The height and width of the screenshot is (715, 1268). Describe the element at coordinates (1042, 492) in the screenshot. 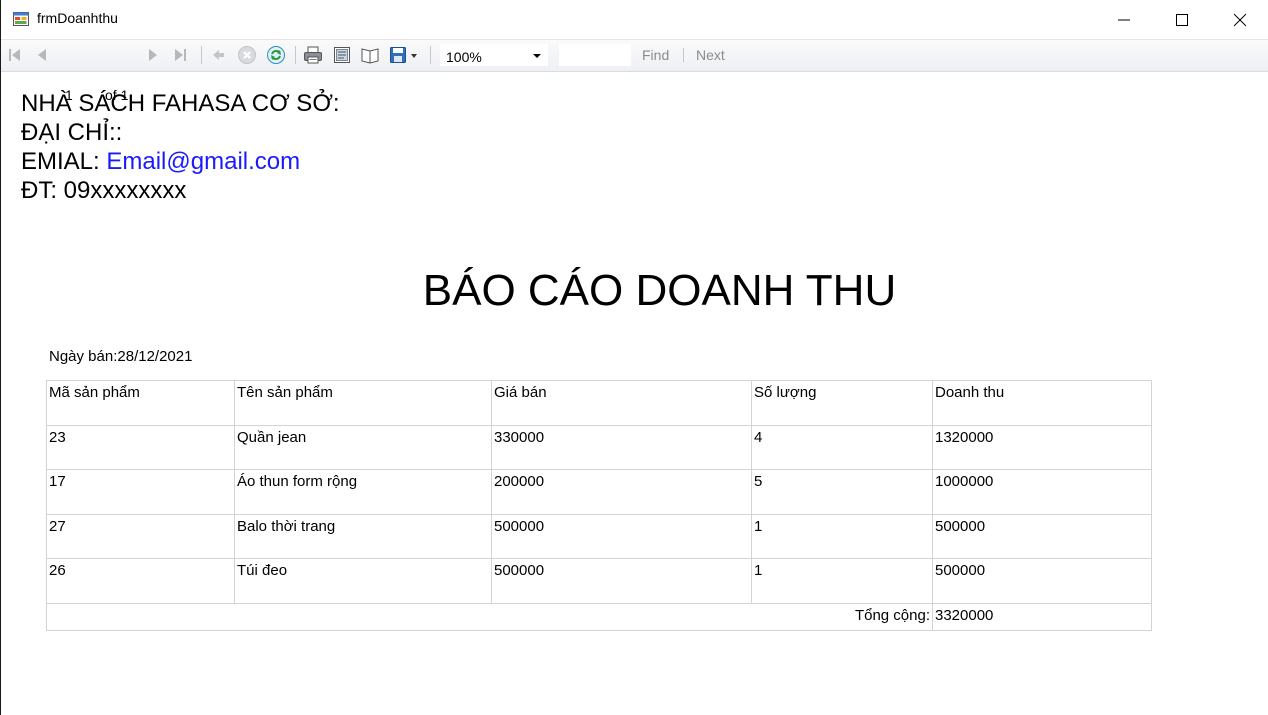

I see `revenue-cell: 1000000` at that location.